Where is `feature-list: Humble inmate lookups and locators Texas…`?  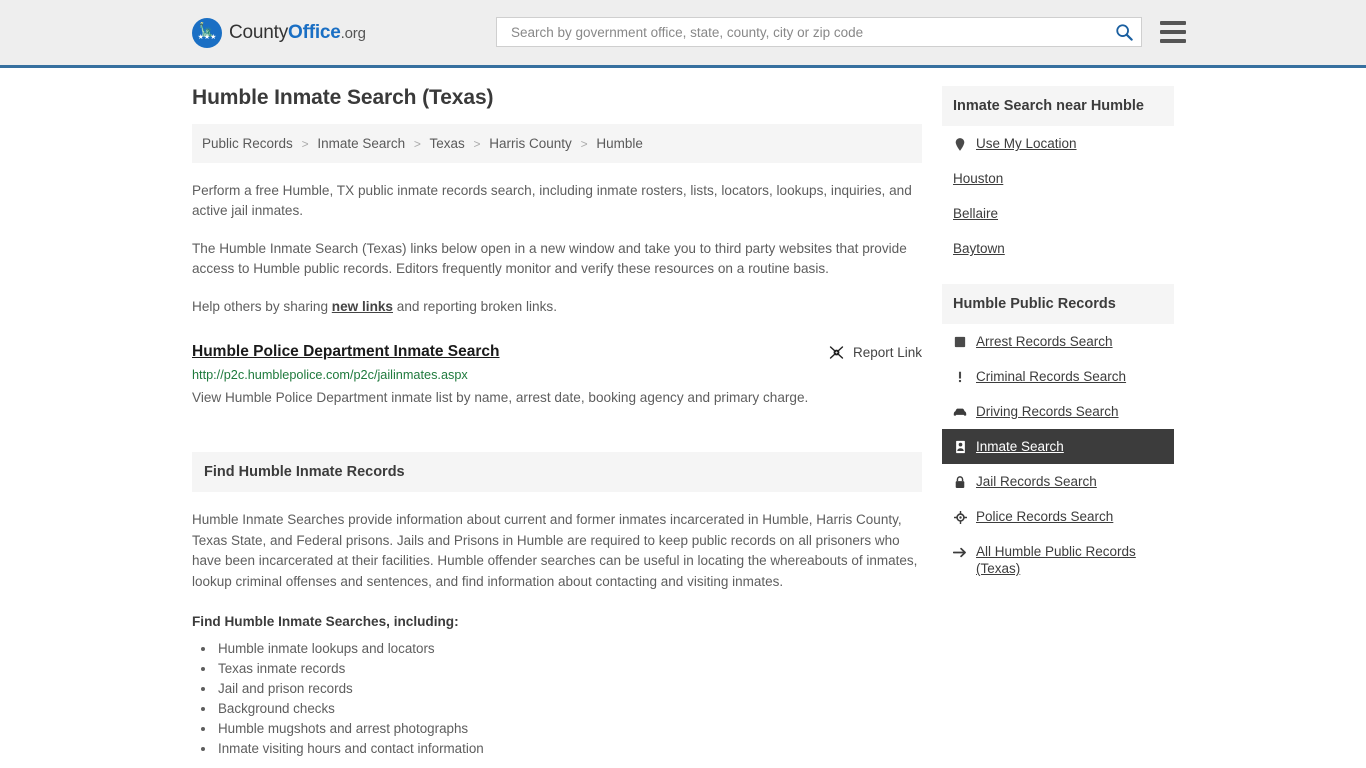
feature-list: Humble inmate lookups and locators Texas… is located at coordinates (557, 699).